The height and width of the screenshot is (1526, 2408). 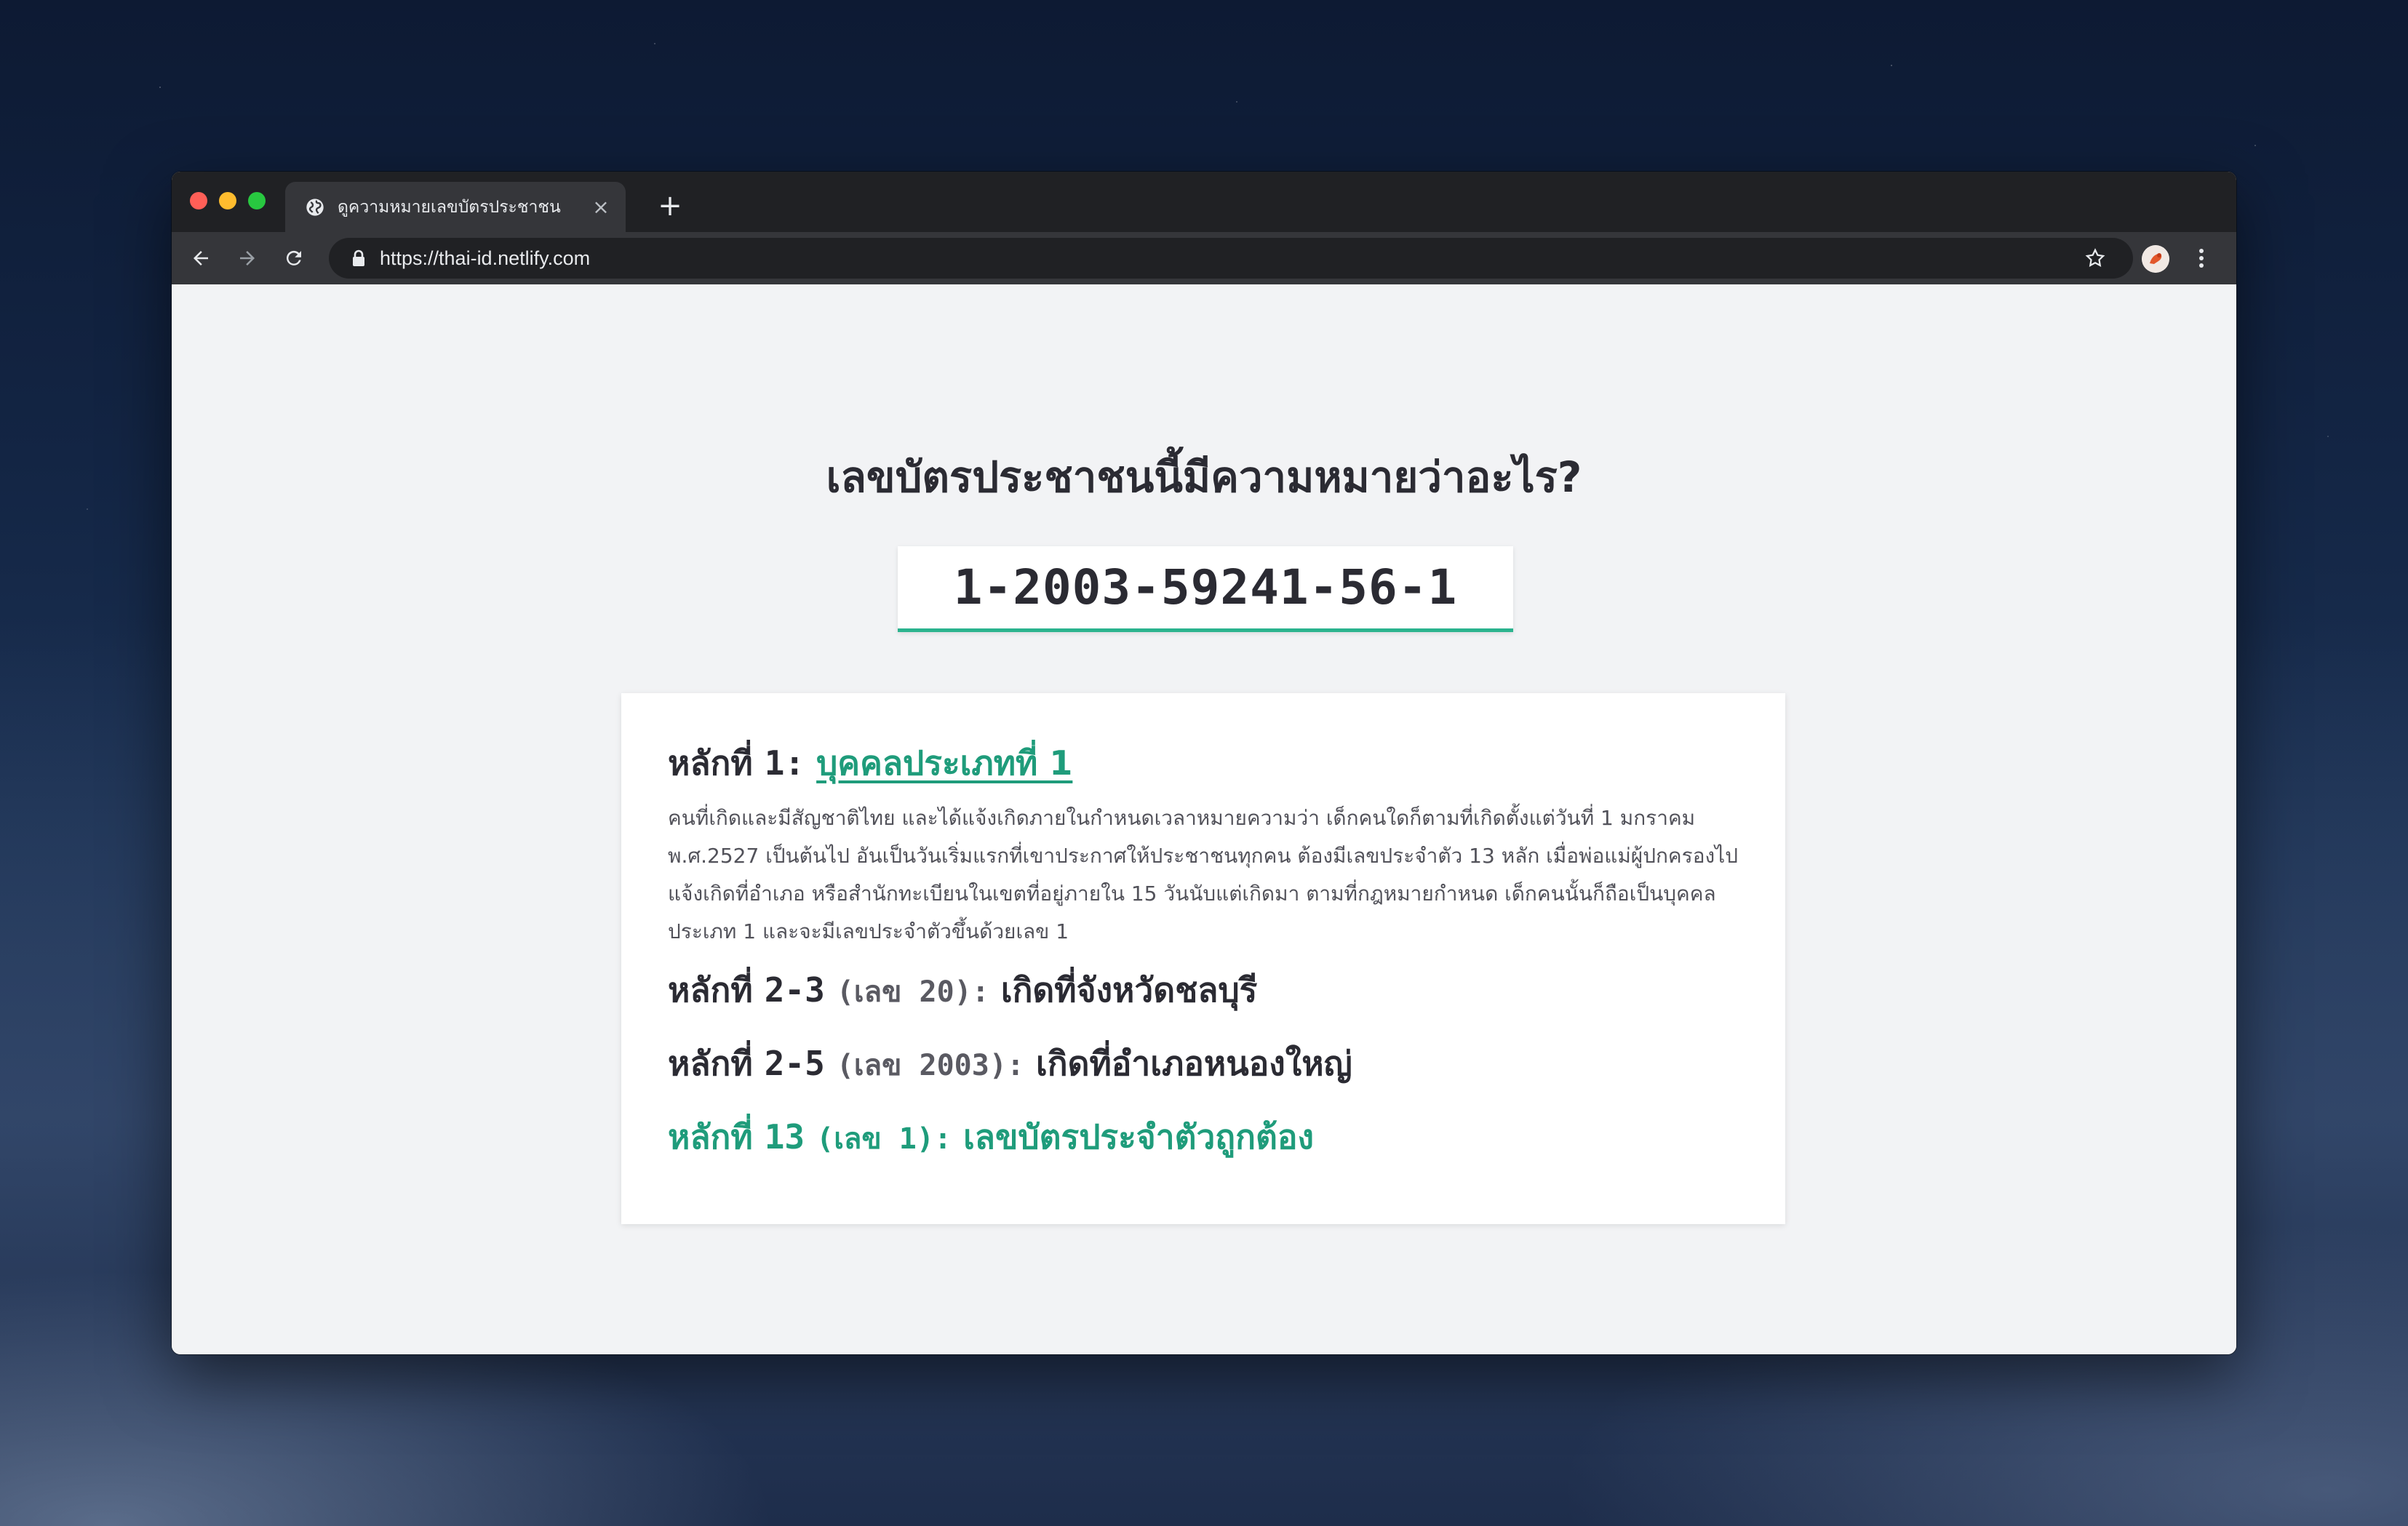 What do you see at coordinates (784, 763) in the screenshot?
I see `digit-1-position: 1:` at bounding box center [784, 763].